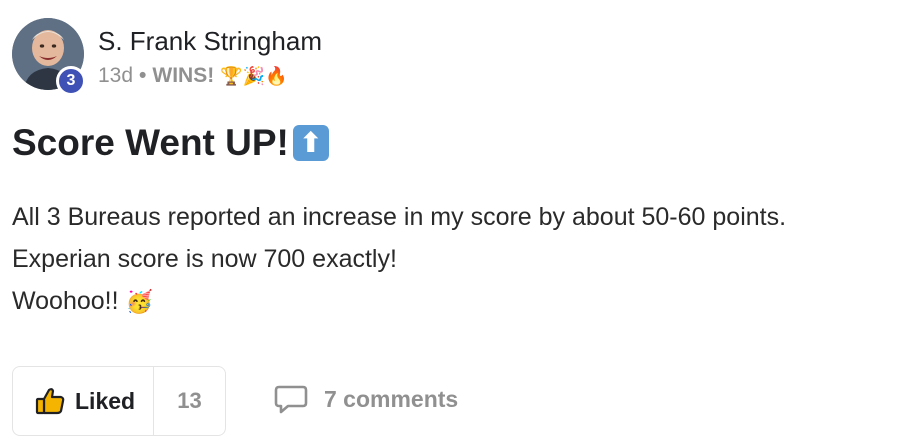 The width and height of the screenshot is (912, 448). Describe the element at coordinates (139, 301) in the screenshot. I see `party-face-icon: 🥳` at that location.